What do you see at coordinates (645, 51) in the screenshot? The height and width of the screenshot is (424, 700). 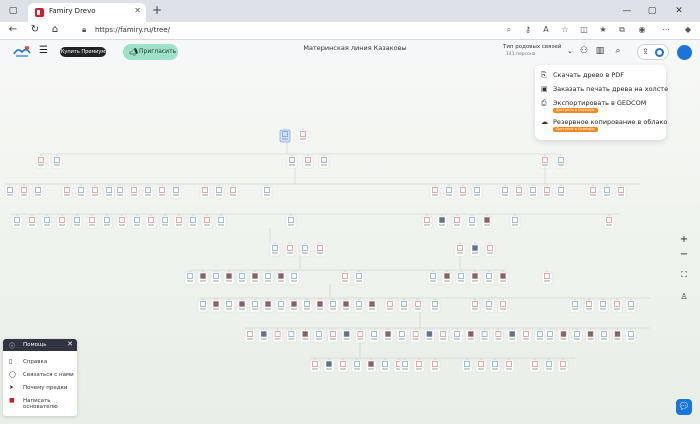 I see `share-icon: ⇪` at bounding box center [645, 51].